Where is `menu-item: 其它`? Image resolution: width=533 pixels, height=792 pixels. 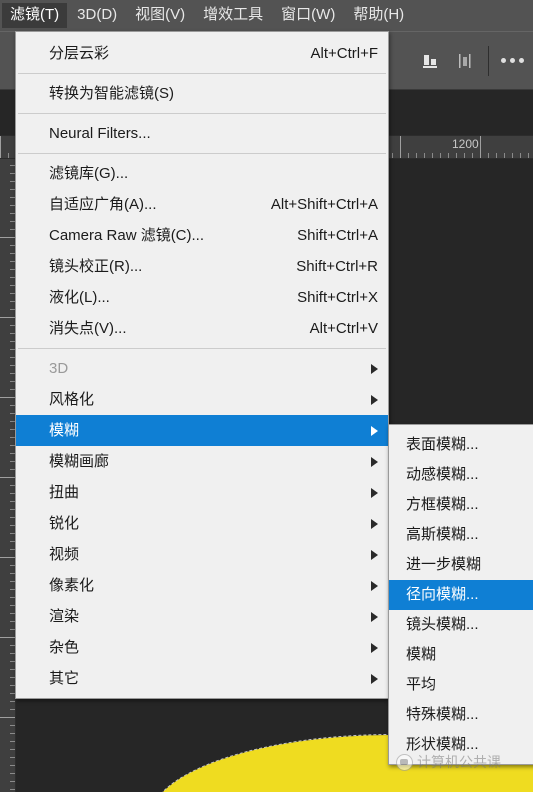 menu-item: 其它 is located at coordinates (202, 678).